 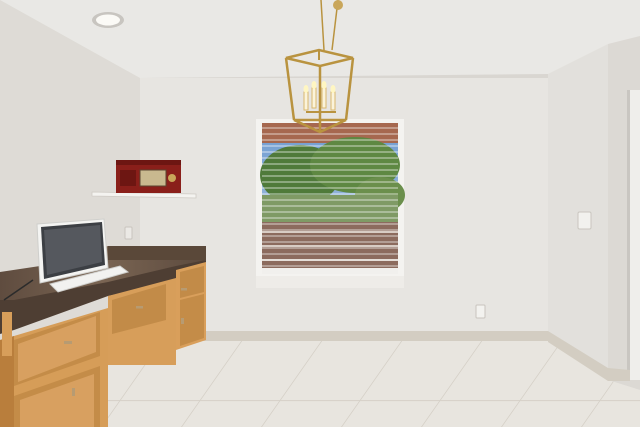 What do you see at coordinates (330, 203) in the screenshot?
I see `window-with-blinds` at bounding box center [330, 203].